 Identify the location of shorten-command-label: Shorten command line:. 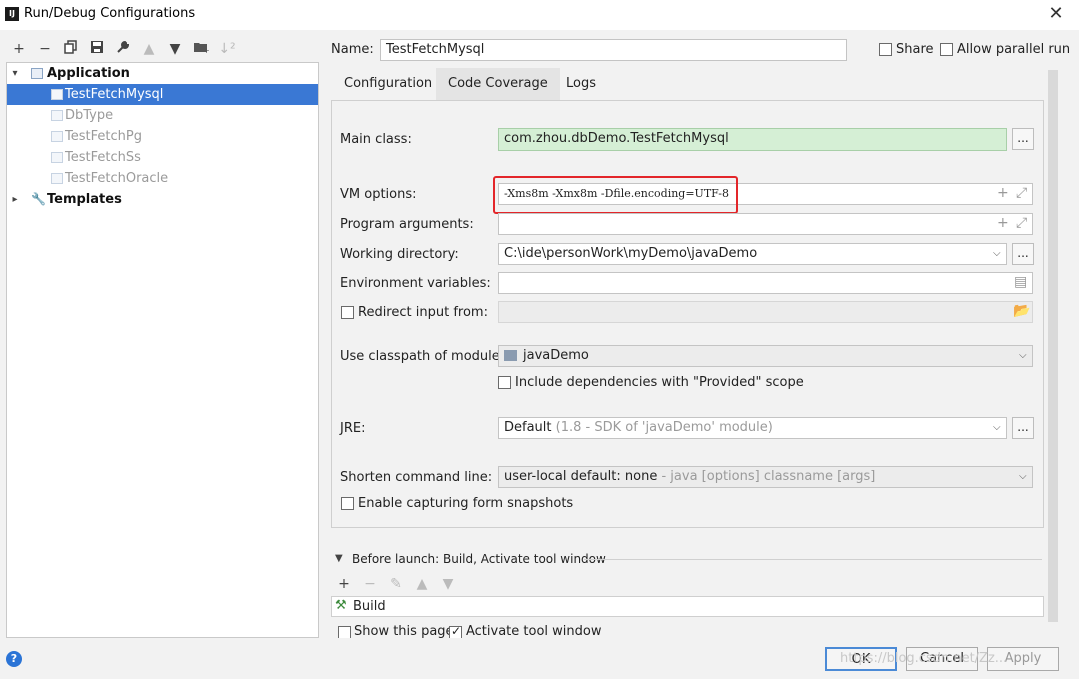
(416, 477).